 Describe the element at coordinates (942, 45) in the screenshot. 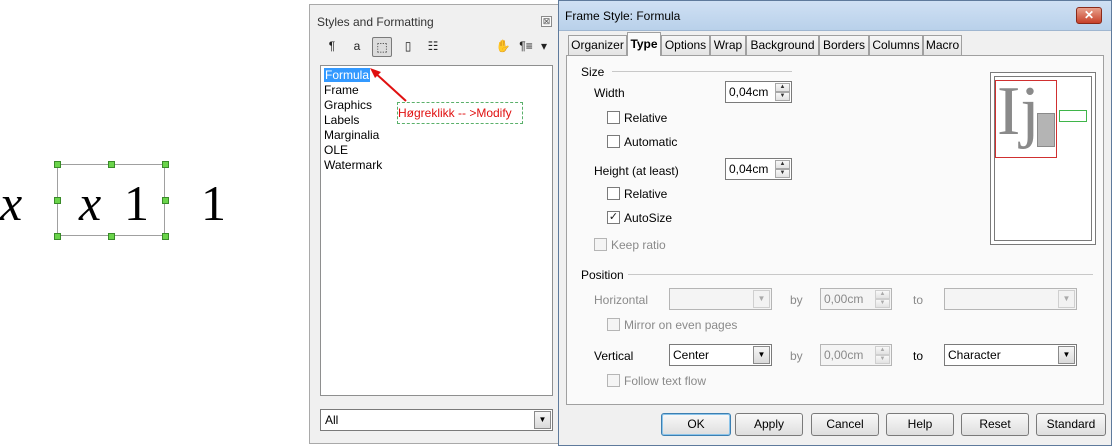

I see `tab-macro: Macro` at that location.